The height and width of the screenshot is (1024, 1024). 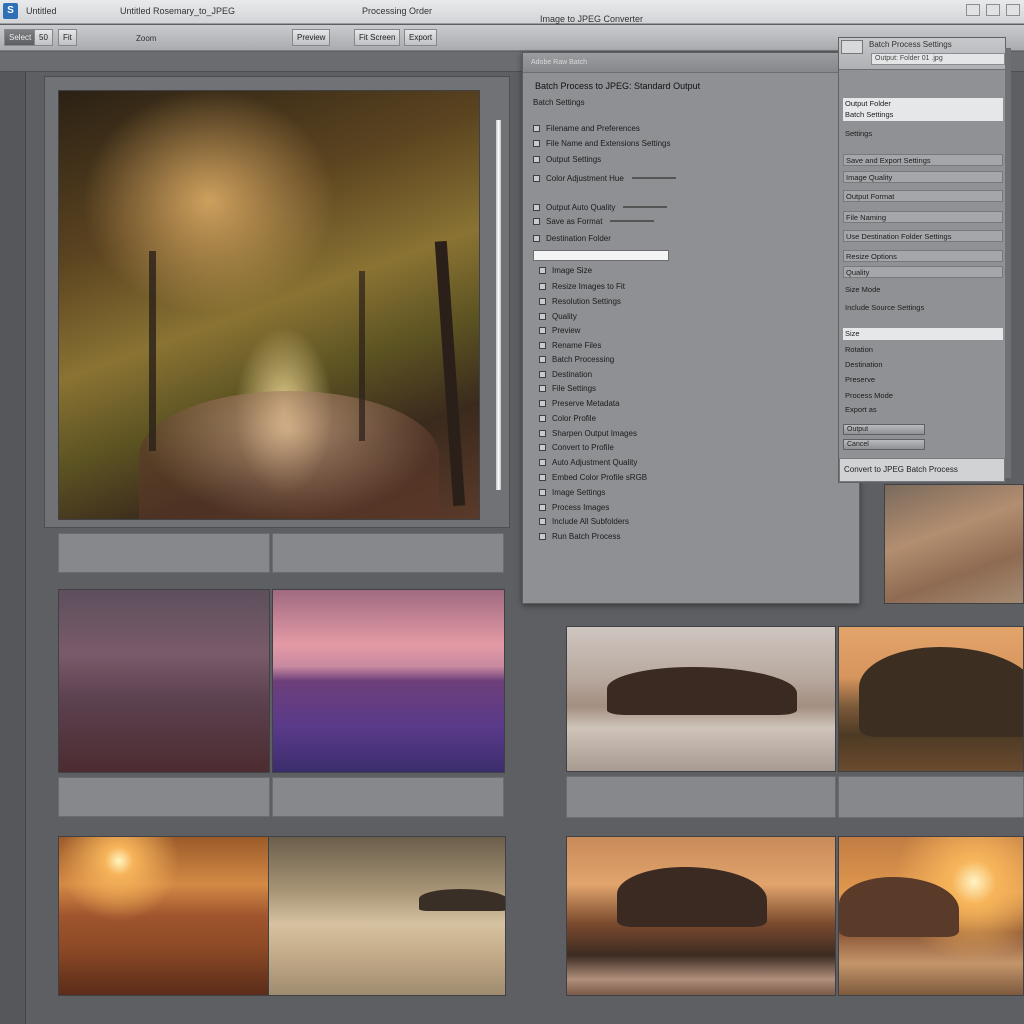 What do you see at coordinates (938, 59) in the screenshot?
I see `output-path-field: Output: Folder 01 .jpg` at bounding box center [938, 59].